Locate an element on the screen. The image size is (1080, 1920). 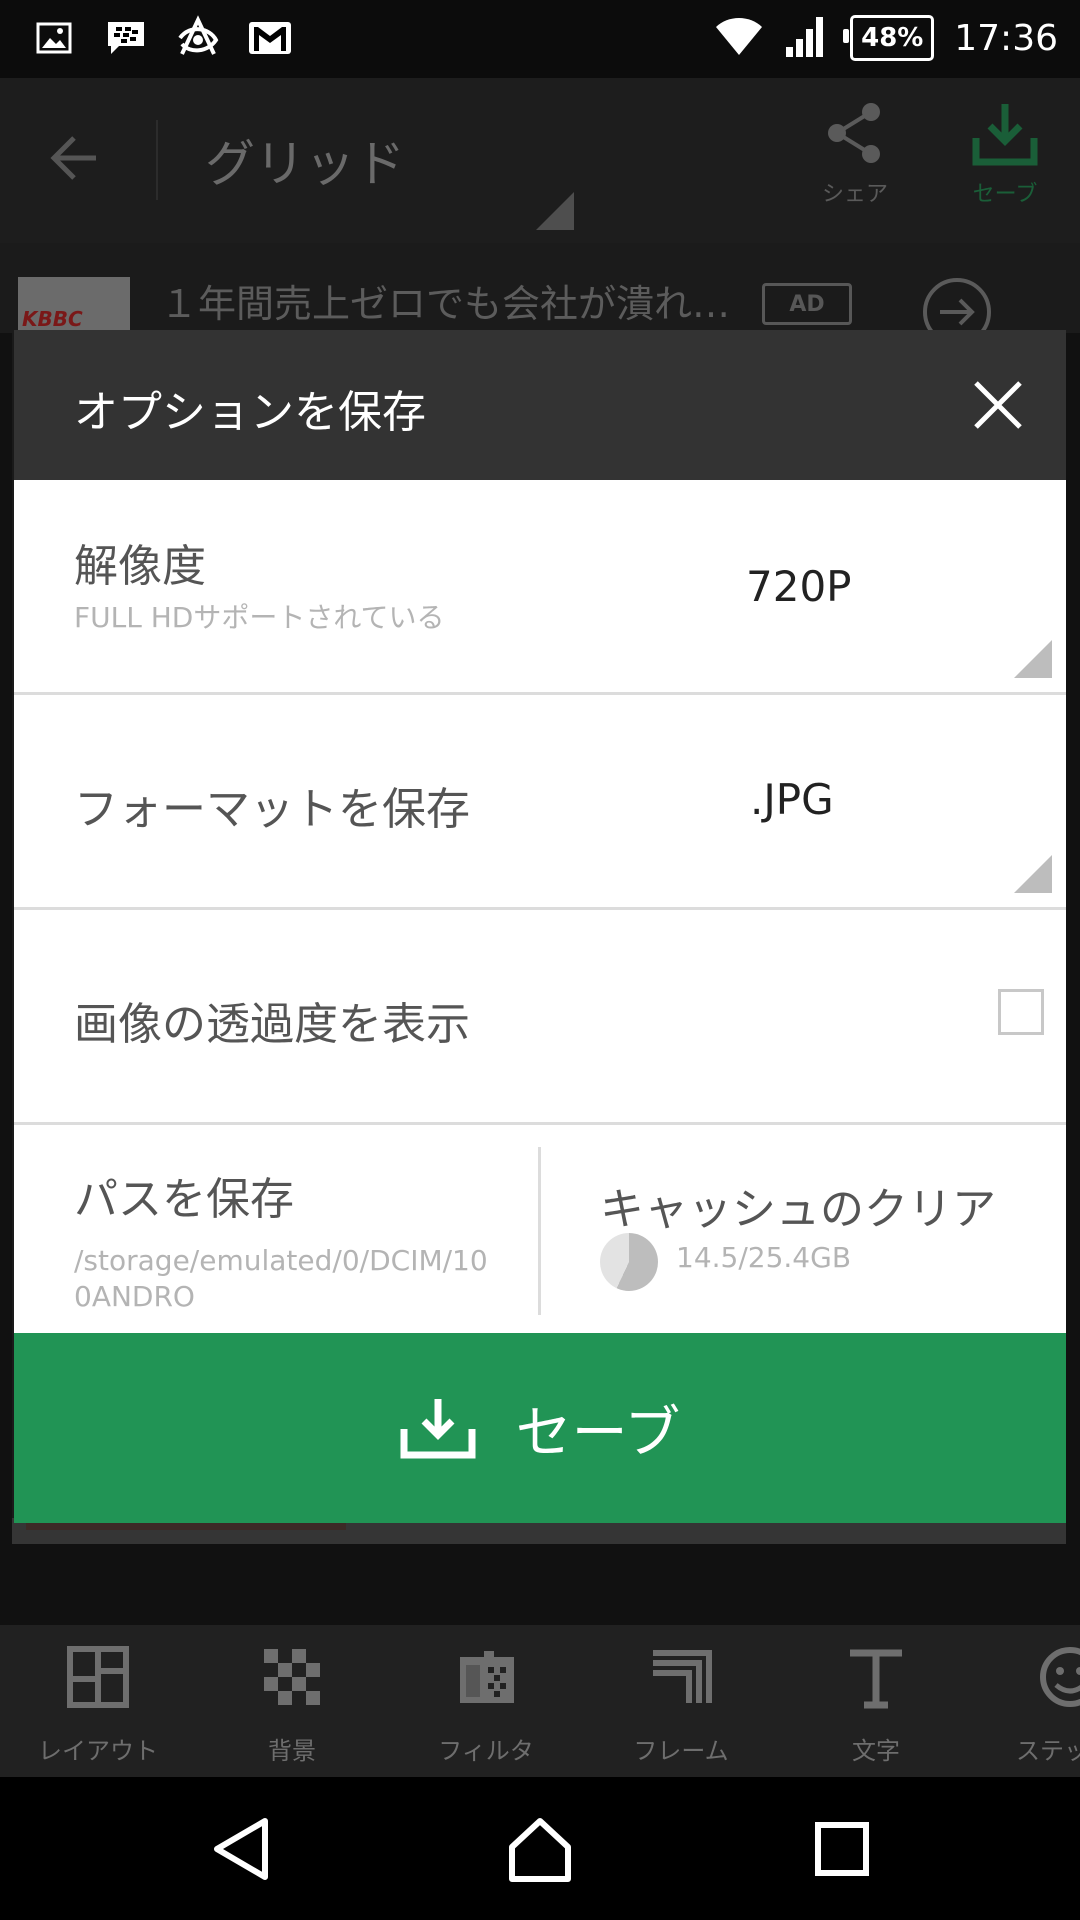
battery-level: 48% is located at coordinates (892, 38).